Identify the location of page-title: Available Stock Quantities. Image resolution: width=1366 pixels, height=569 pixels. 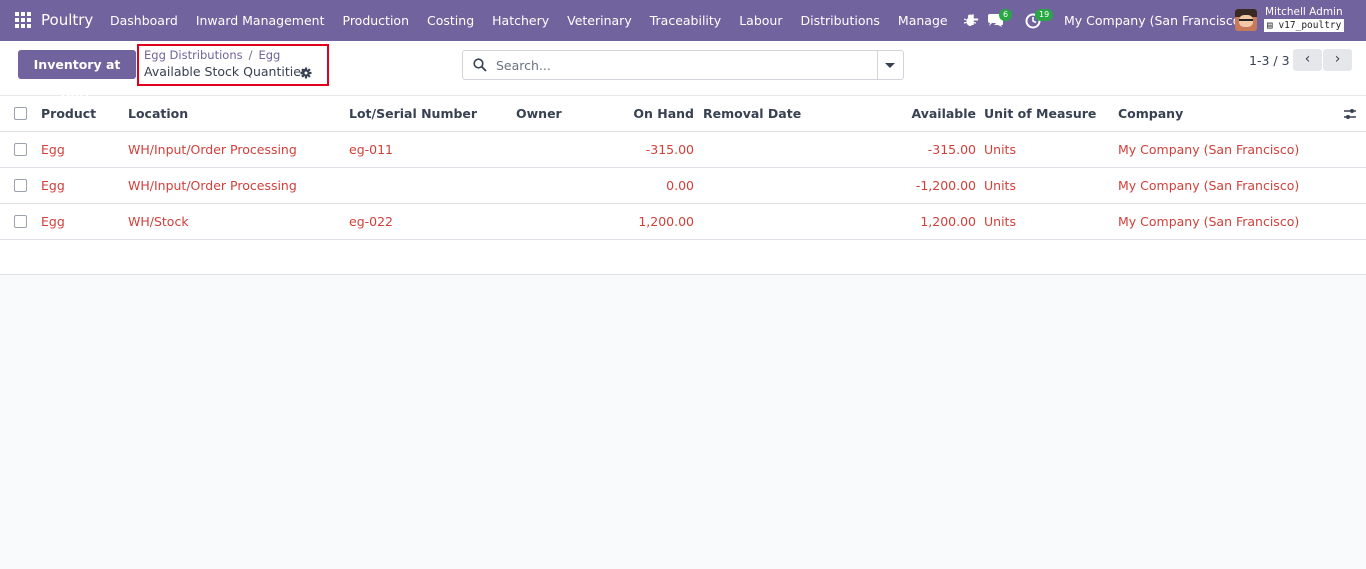
(226, 71).